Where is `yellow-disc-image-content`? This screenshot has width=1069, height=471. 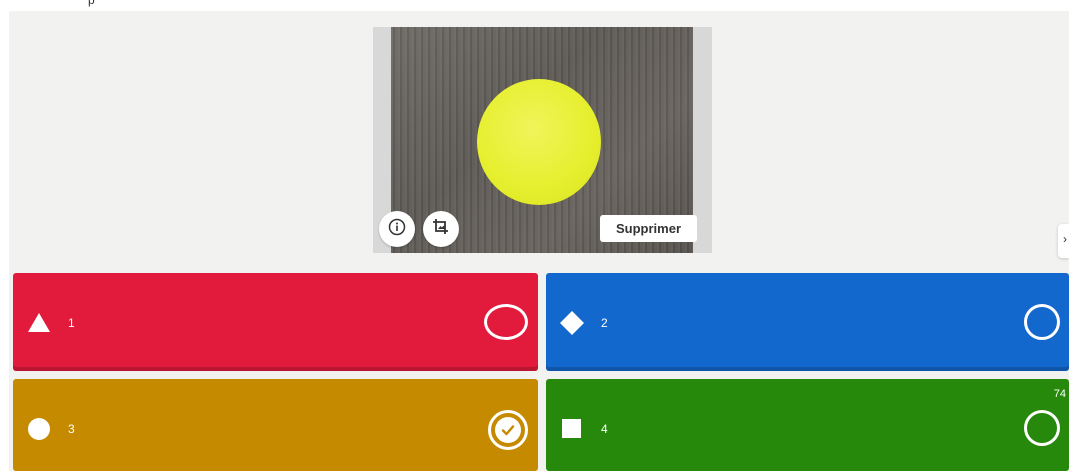 yellow-disc-image-content is located at coordinates (539, 142).